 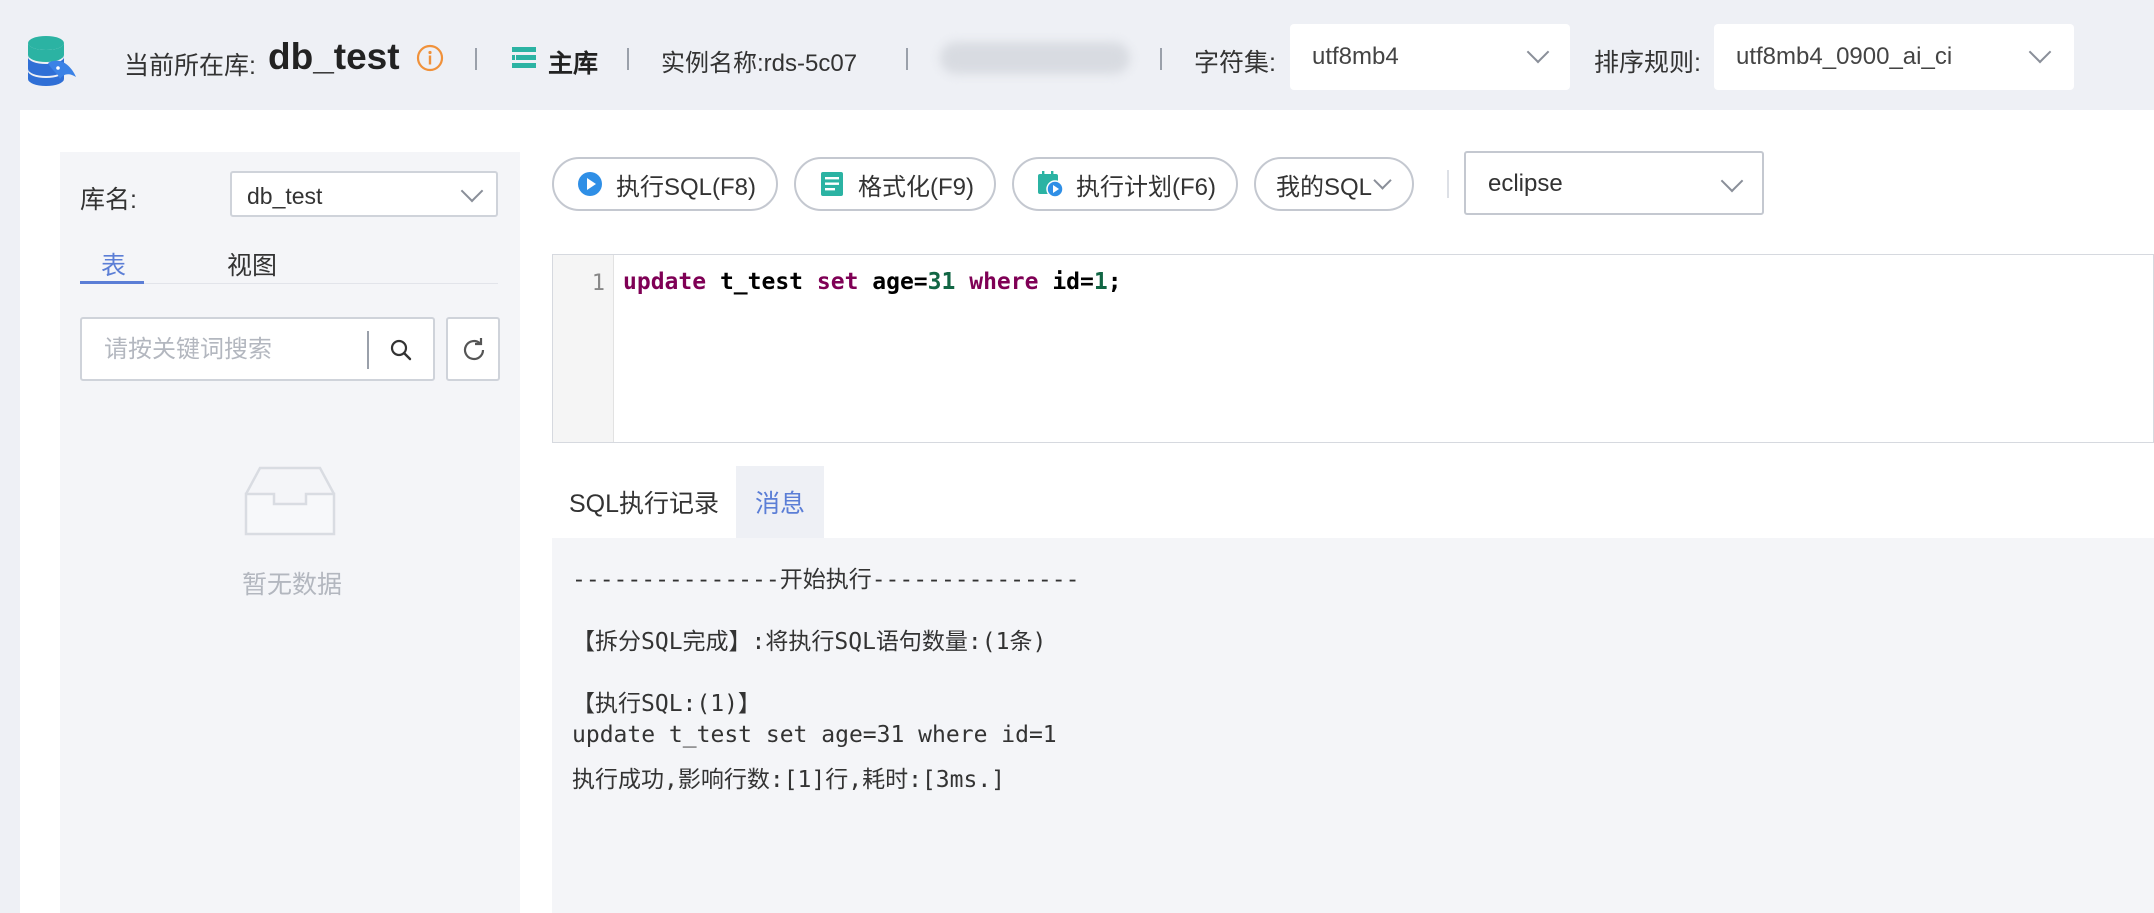 I want to click on search-input, so click(x=214, y=350).